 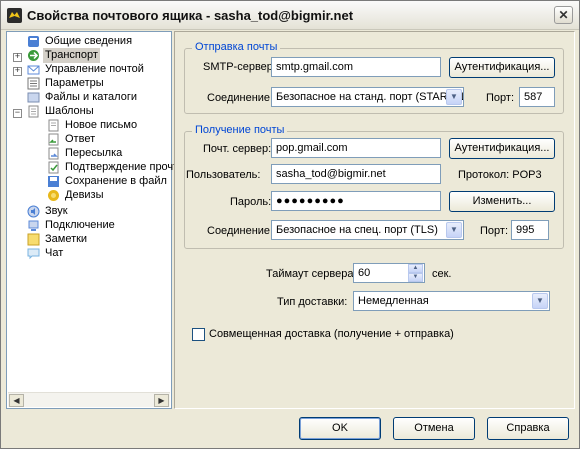 What do you see at coordinates (89, 41) in the screenshot?
I see `tree-item-label: Общие сведения` at bounding box center [89, 41].